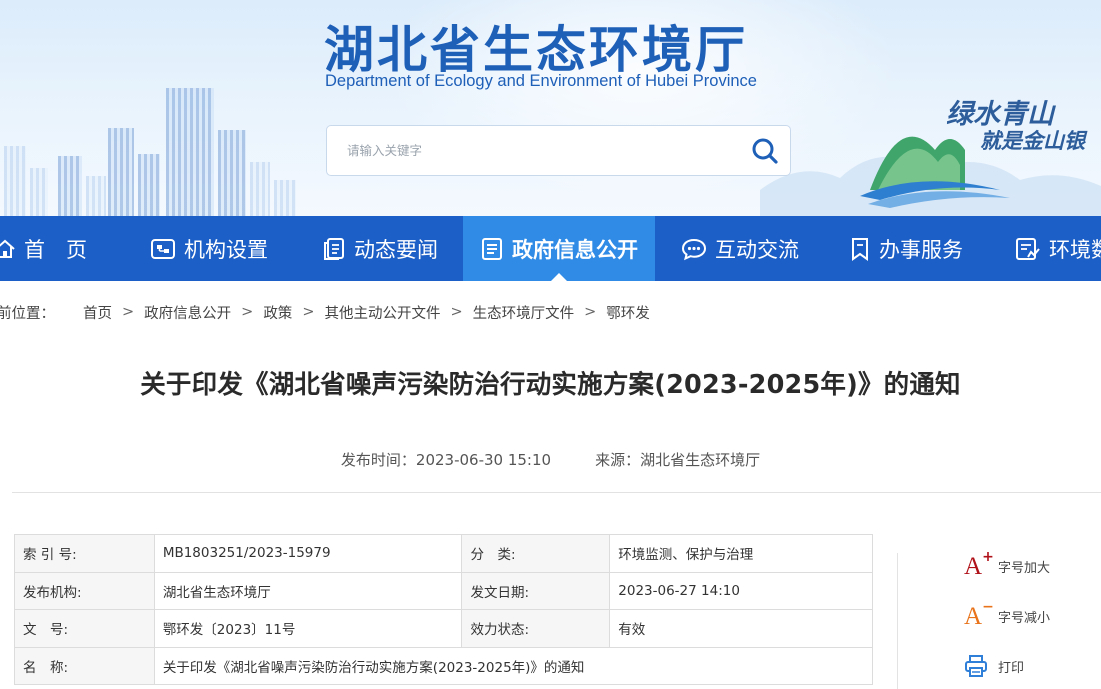 Image resolution: width=1101 pixels, height=689 pixels. What do you see at coordinates (741, 628) in the screenshot?
I see `validity-value: 有效` at bounding box center [741, 628].